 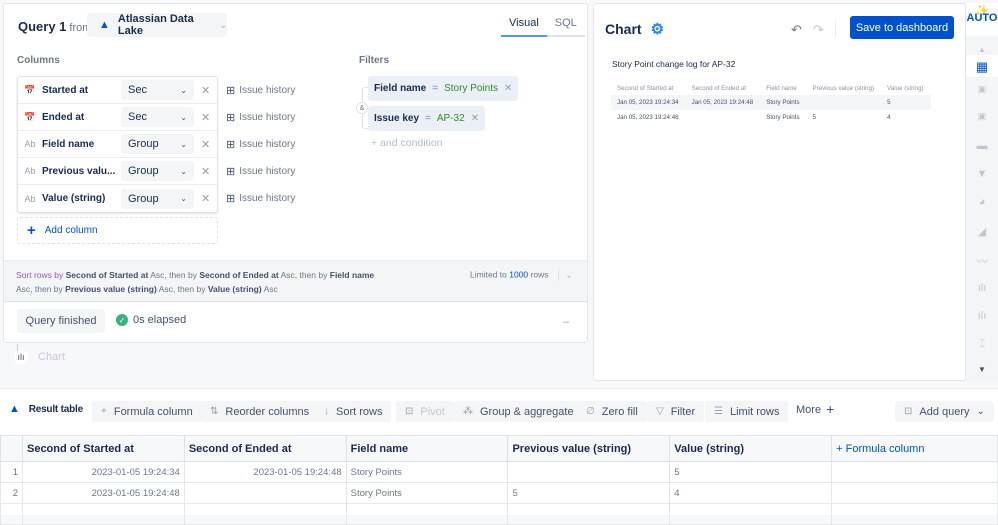 What do you see at coordinates (38, 60) in the screenshot?
I see `columns-label: Columns` at bounding box center [38, 60].